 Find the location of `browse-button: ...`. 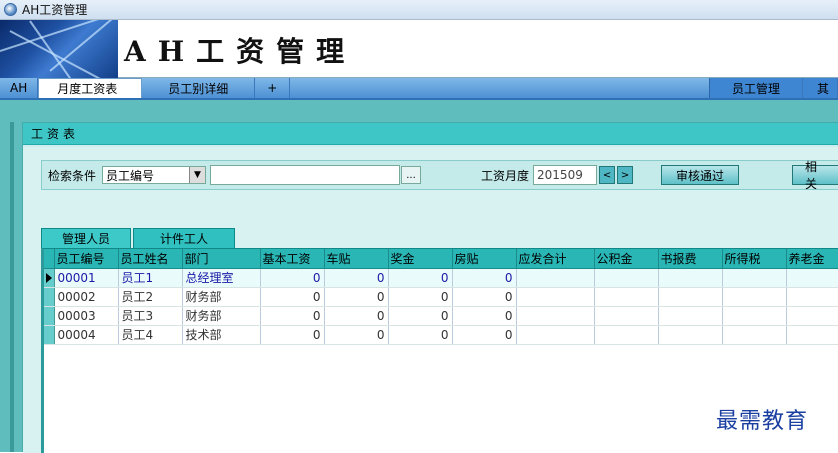

browse-button: ... is located at coordinates (411, 175).